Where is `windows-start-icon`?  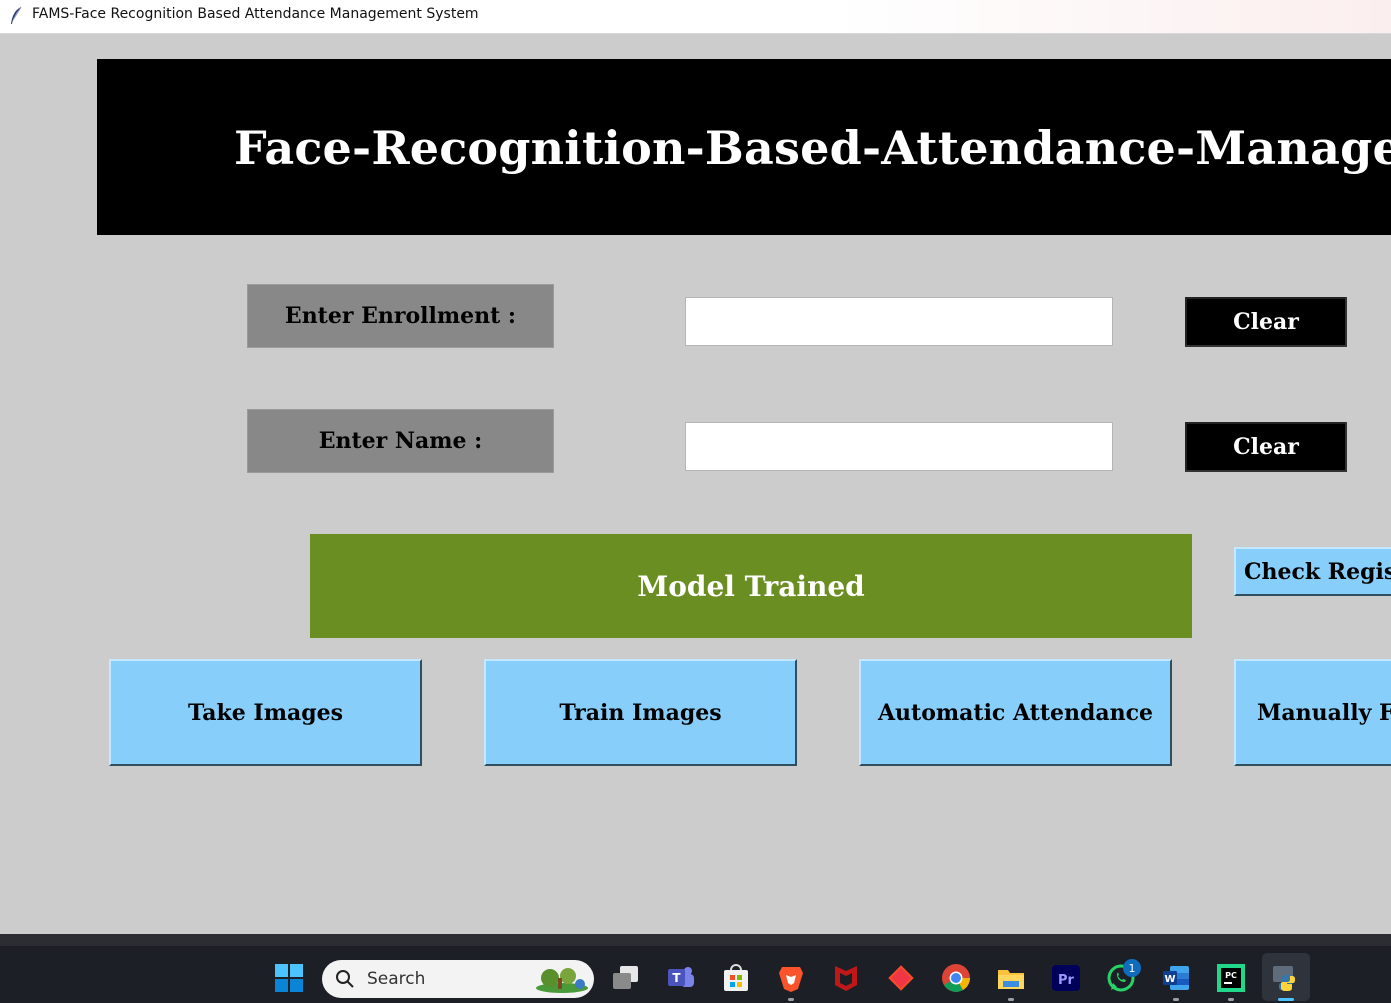 windows-start-icon is located at coordinates (289, 978).